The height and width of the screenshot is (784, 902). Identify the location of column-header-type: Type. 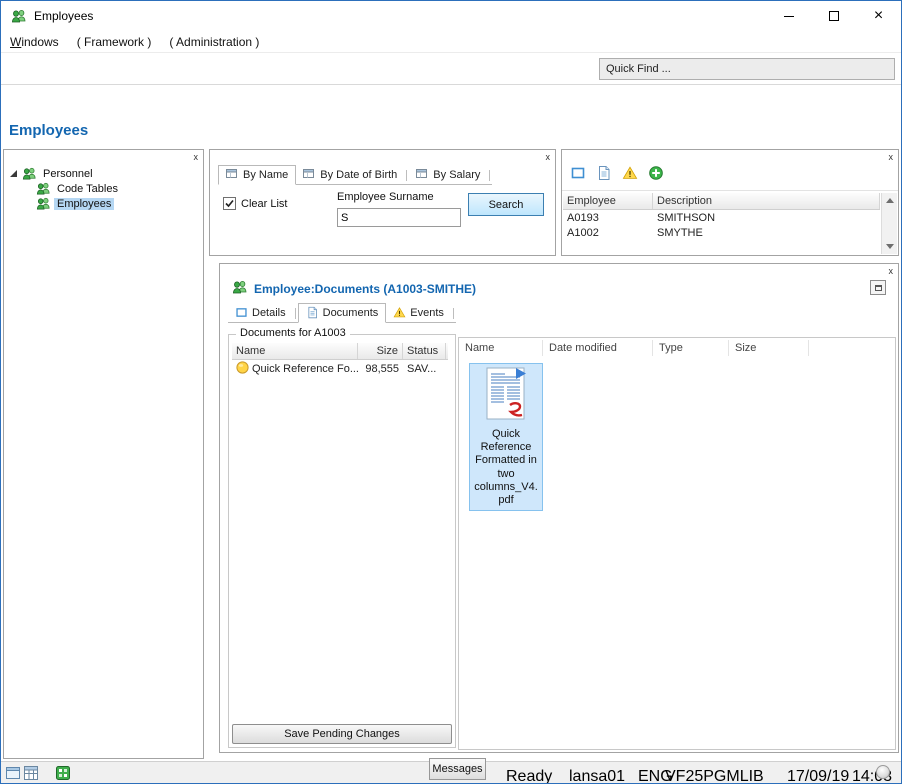
(691, 348).